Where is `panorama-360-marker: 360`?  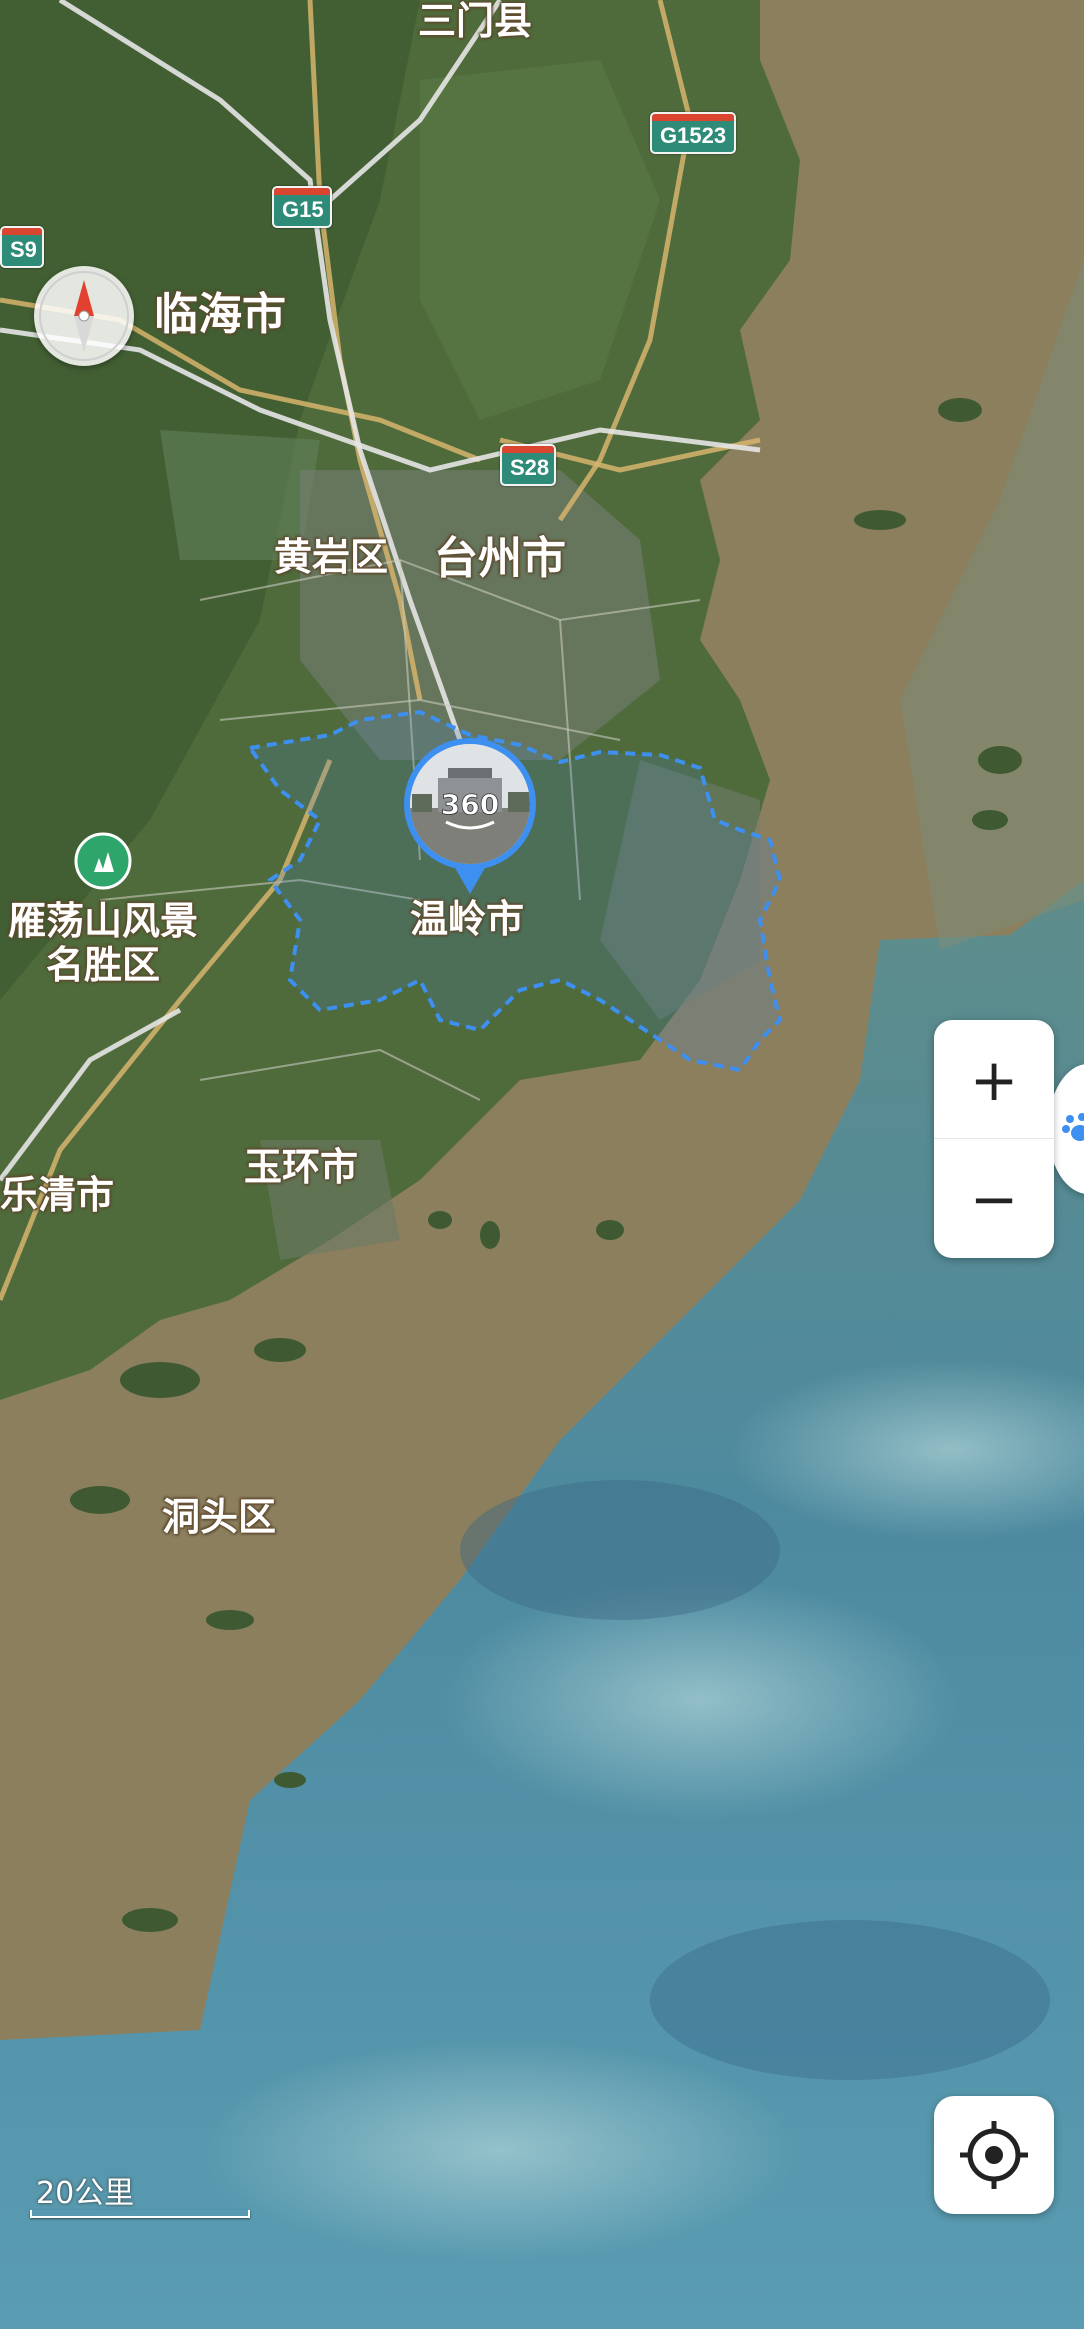
panorama-360-marker: 360 is located at coordinates (470, 818).